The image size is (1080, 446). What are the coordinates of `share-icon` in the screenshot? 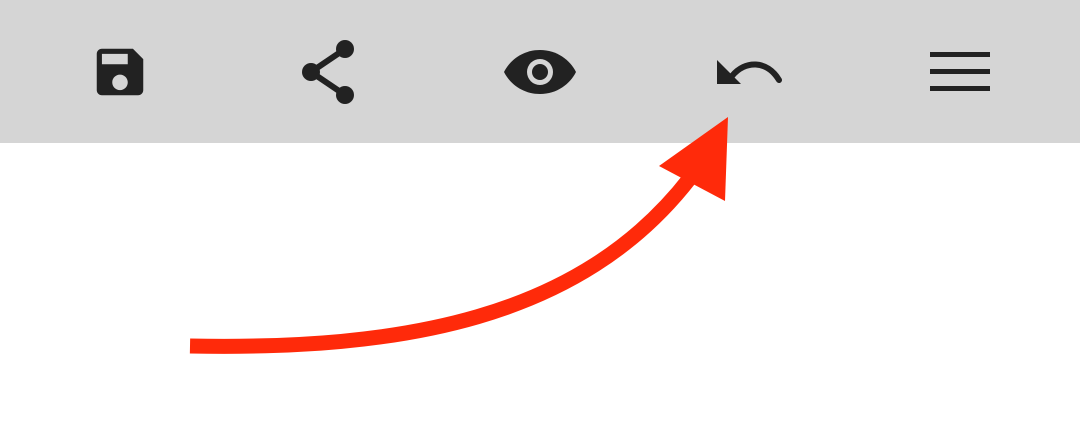 It's located at (328, 72).